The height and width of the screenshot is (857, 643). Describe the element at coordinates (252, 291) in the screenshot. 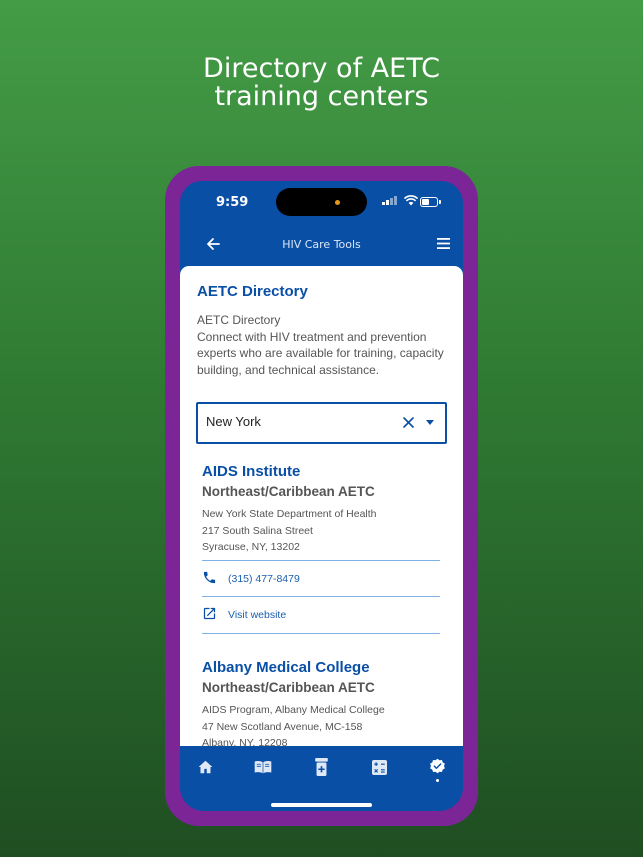

I see `page-title: AETC Directory` at that location.